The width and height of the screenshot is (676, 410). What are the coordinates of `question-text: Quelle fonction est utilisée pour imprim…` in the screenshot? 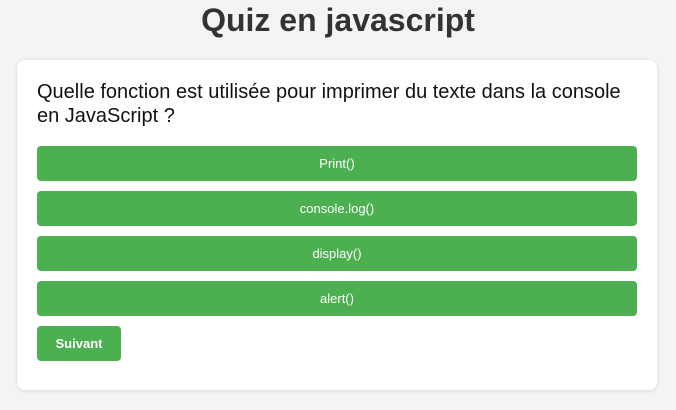 It's located at (329, 104).